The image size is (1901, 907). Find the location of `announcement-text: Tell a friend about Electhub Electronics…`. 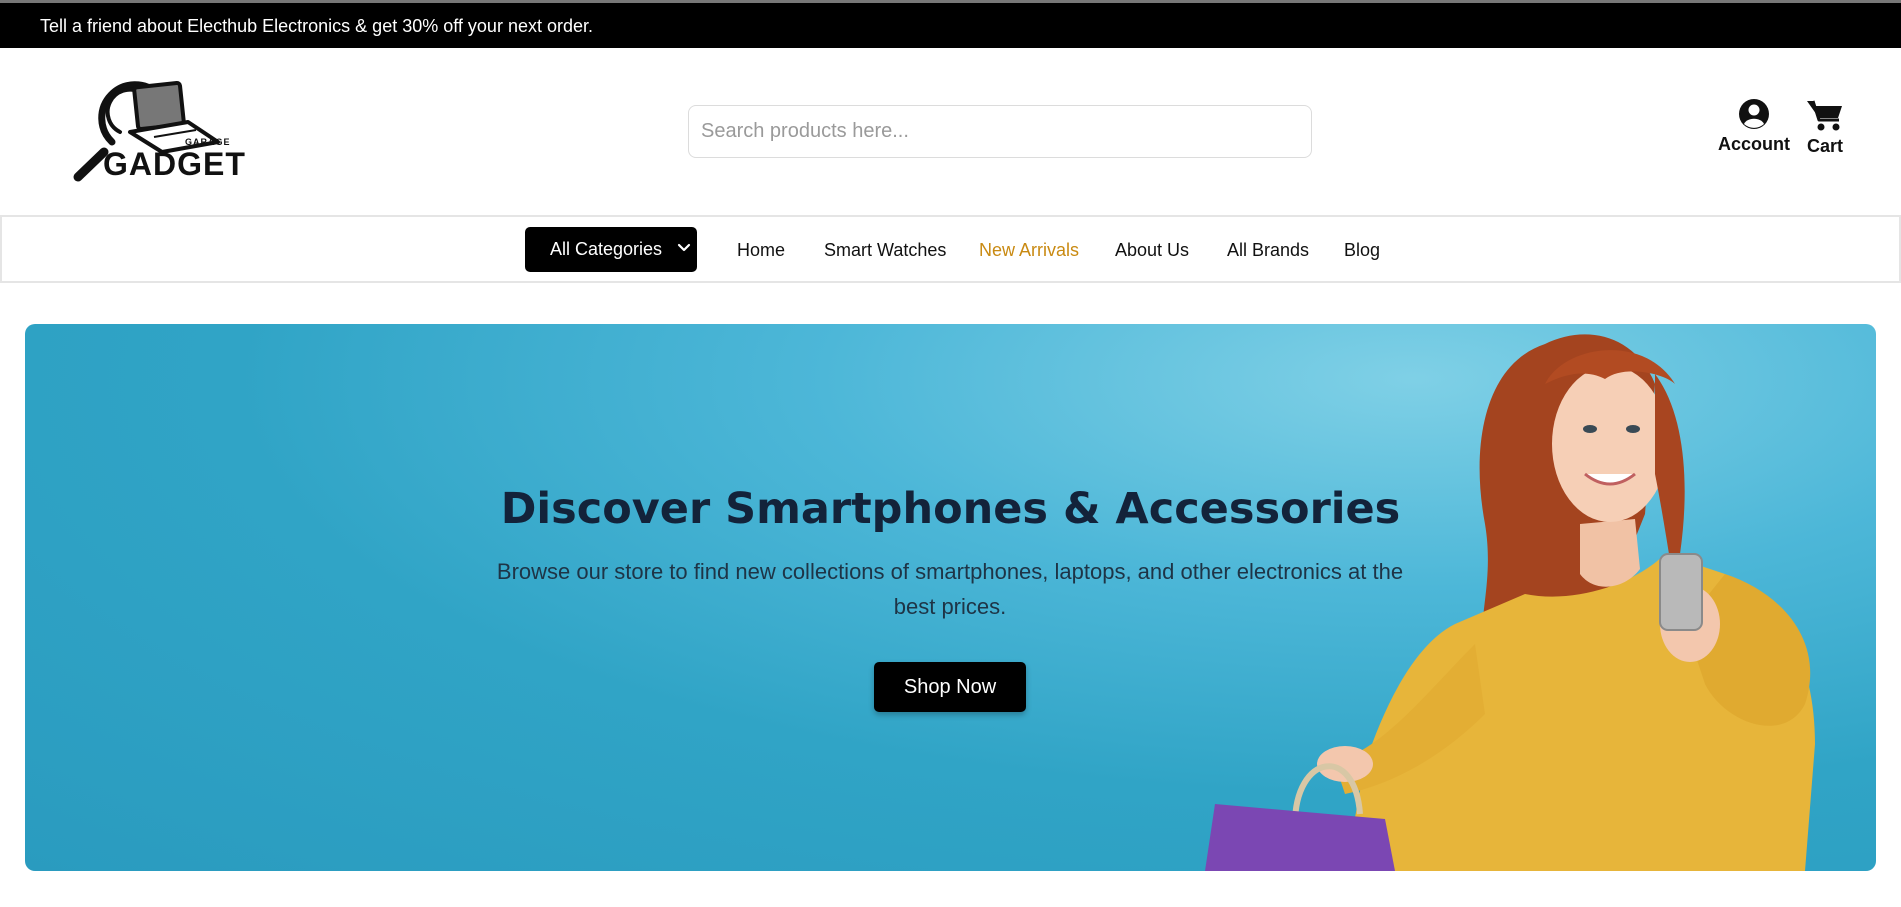

announcement-text: Tell a friend about Electhub Electronics… is located at coordinates (316, 26).